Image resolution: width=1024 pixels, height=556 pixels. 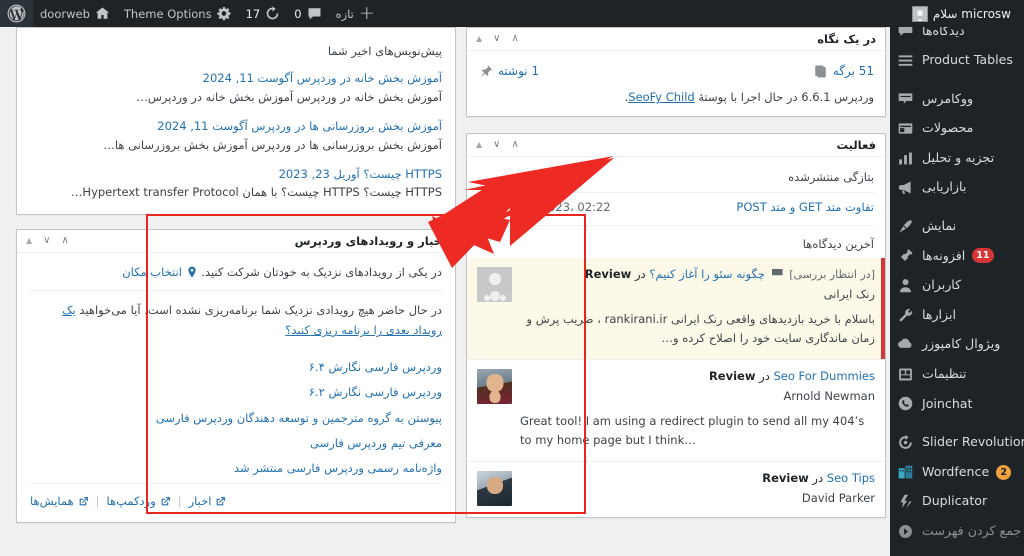 I want to click on account-menu: سلام microsw, so click(x=961, y=13).